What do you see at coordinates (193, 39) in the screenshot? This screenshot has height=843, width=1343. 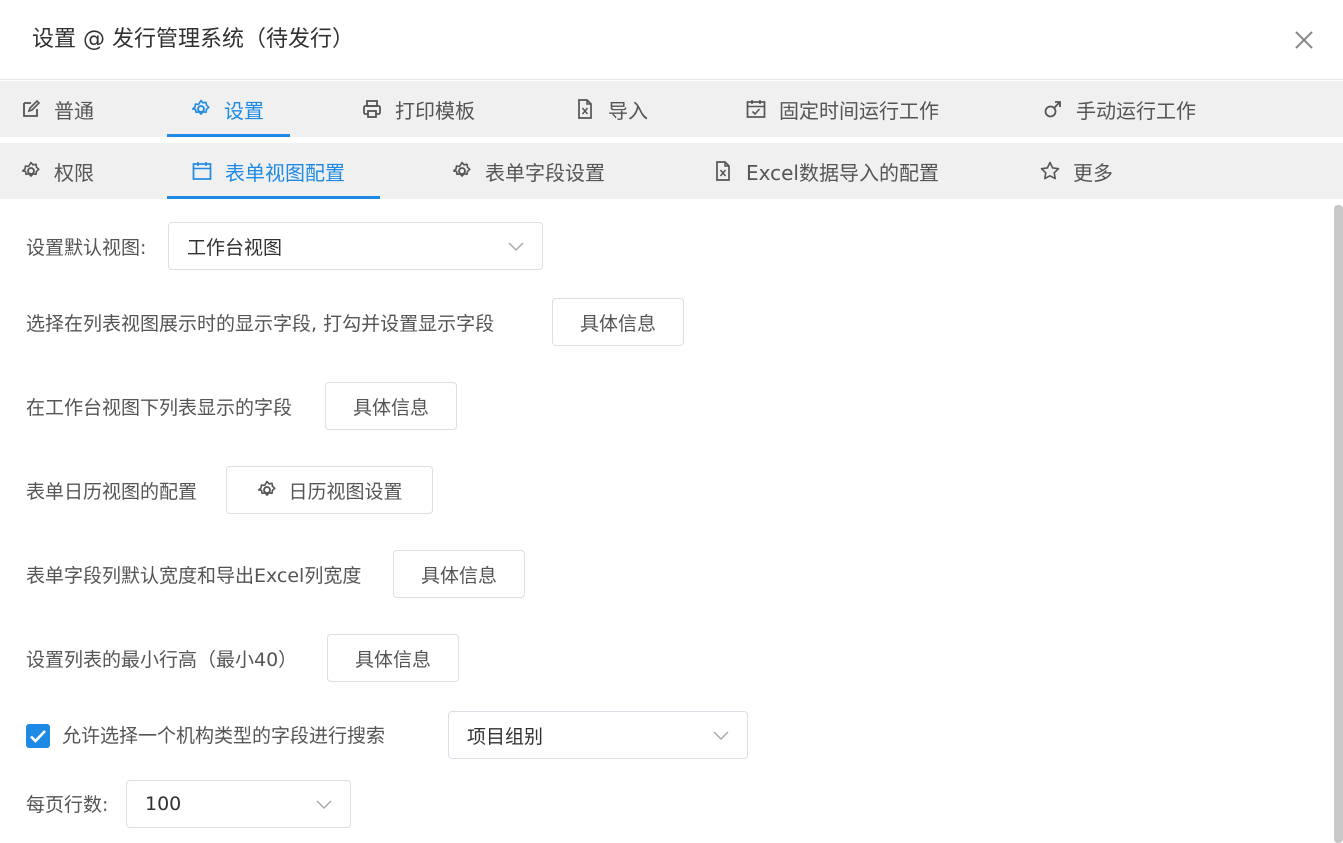 I see `dialog-title: 设置 @ 发行管理系统（待发行）` at bounding box center [193, 39].